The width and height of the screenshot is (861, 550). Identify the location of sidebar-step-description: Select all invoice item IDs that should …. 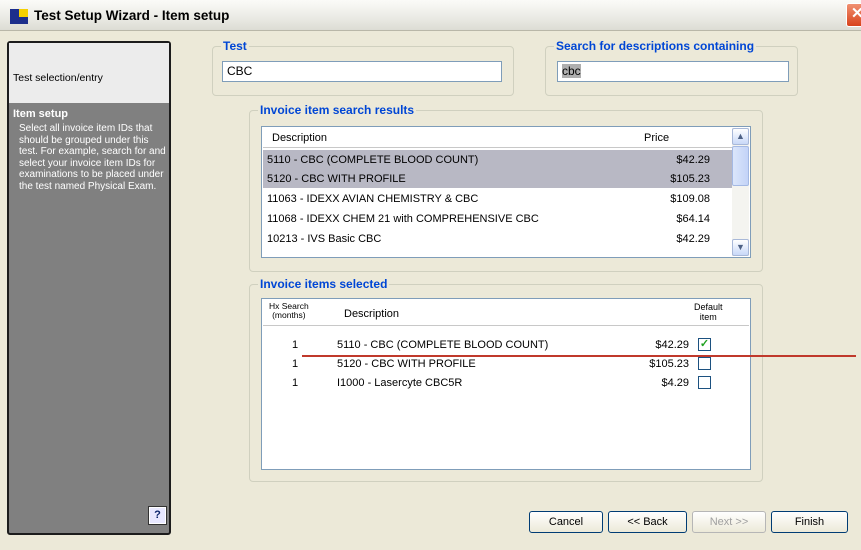
(92, 157).